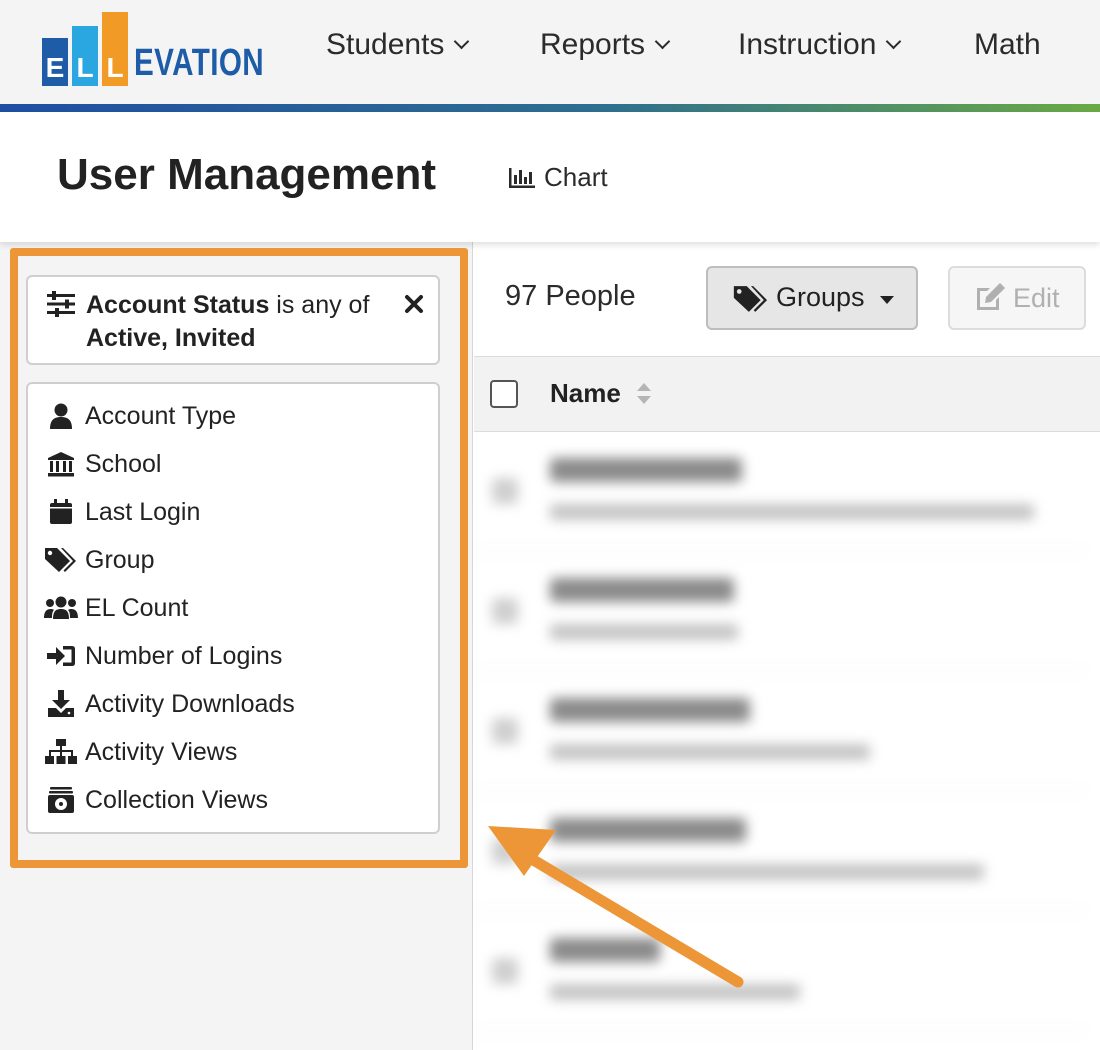 The image size is (1100, 1050). I want to click on filter-attribute-label: Number of Logins, so click(184, 655).